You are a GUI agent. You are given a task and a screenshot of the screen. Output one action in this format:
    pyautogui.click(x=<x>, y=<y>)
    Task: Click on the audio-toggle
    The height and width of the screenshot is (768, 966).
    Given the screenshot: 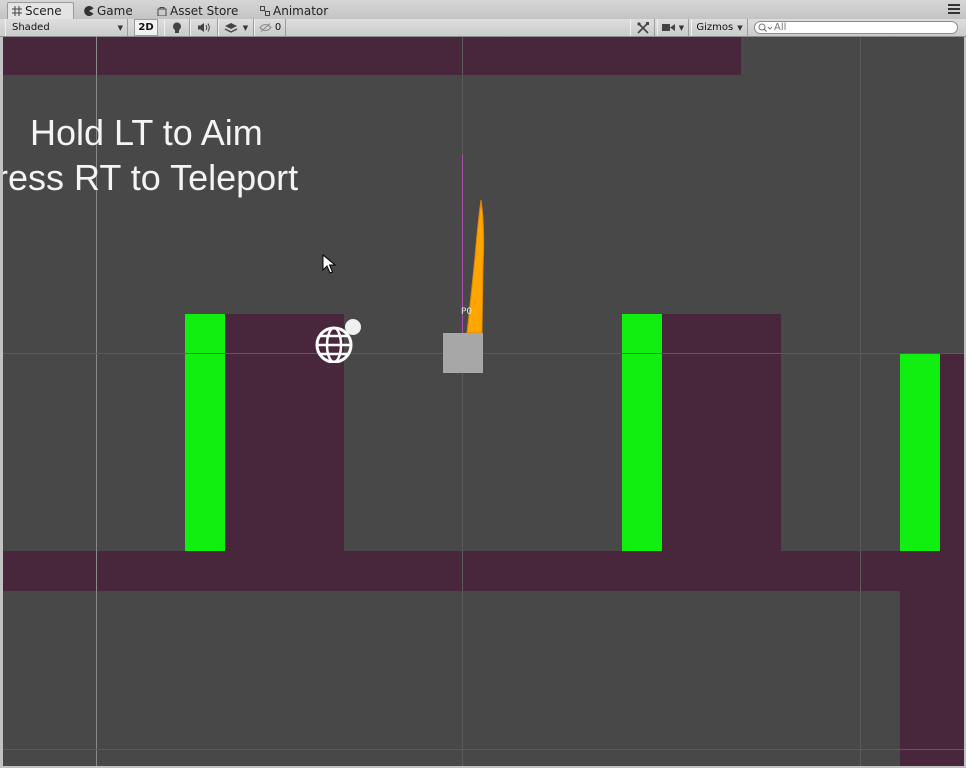 What is the action you would take?
    pyautogui.click(x=204, y=27)
    